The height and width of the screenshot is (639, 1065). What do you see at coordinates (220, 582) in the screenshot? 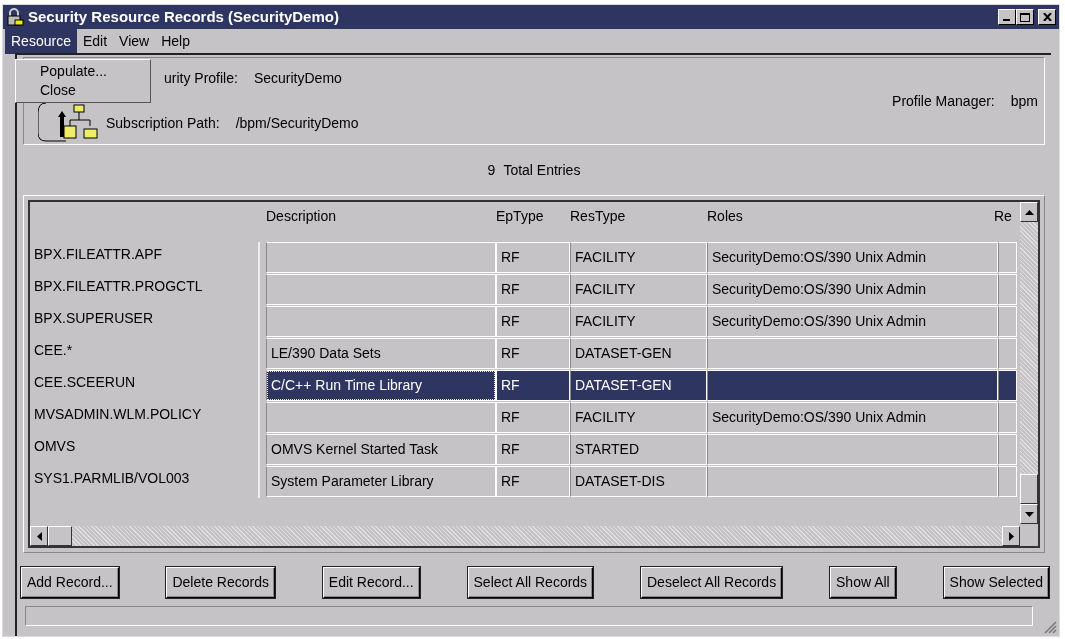
I see `action-button: Delete Records` at bounding box center [220, 582].